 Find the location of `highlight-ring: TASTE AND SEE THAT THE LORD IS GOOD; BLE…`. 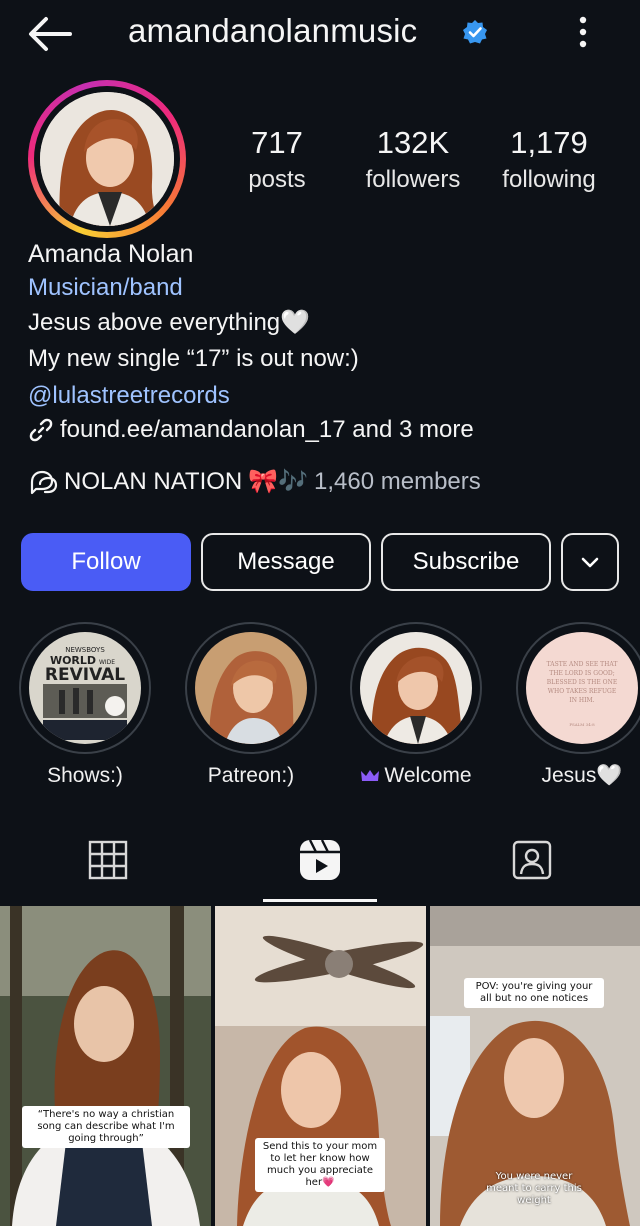

highlight-ring: TASTE AND SEE THAT THE LORD IS GOOD; BLE… is located at coordinates (578, 688).